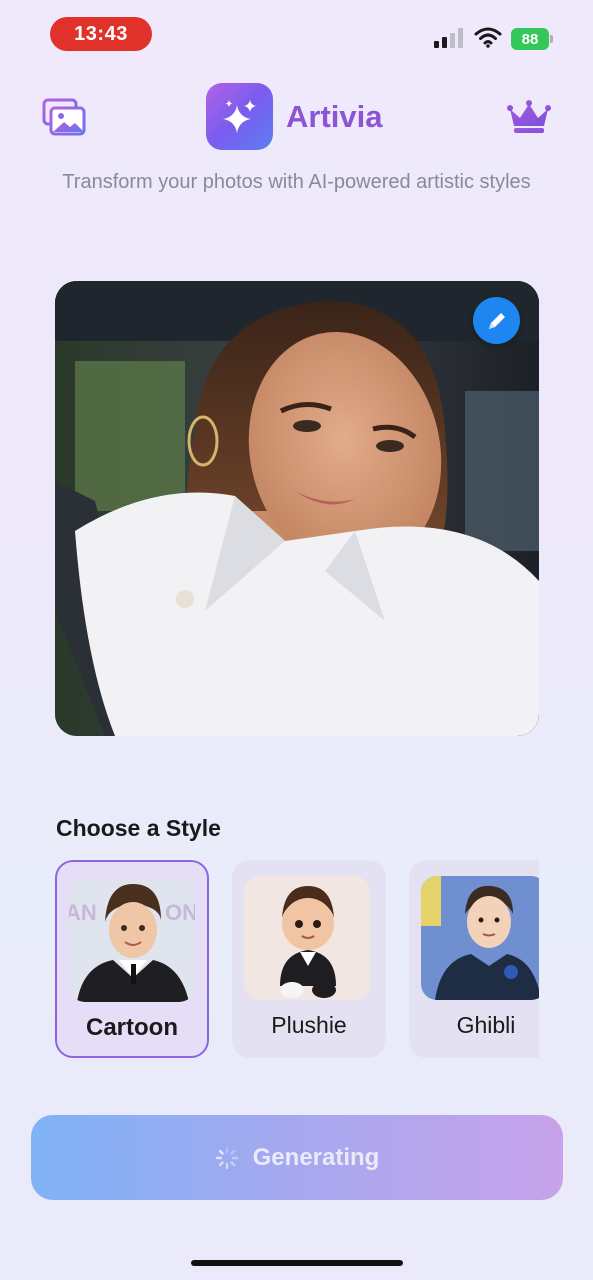 The height and width of the screenshot is (1280, 593). I want to click on style-option-ghibli: Ghibli, so click(474, 959).